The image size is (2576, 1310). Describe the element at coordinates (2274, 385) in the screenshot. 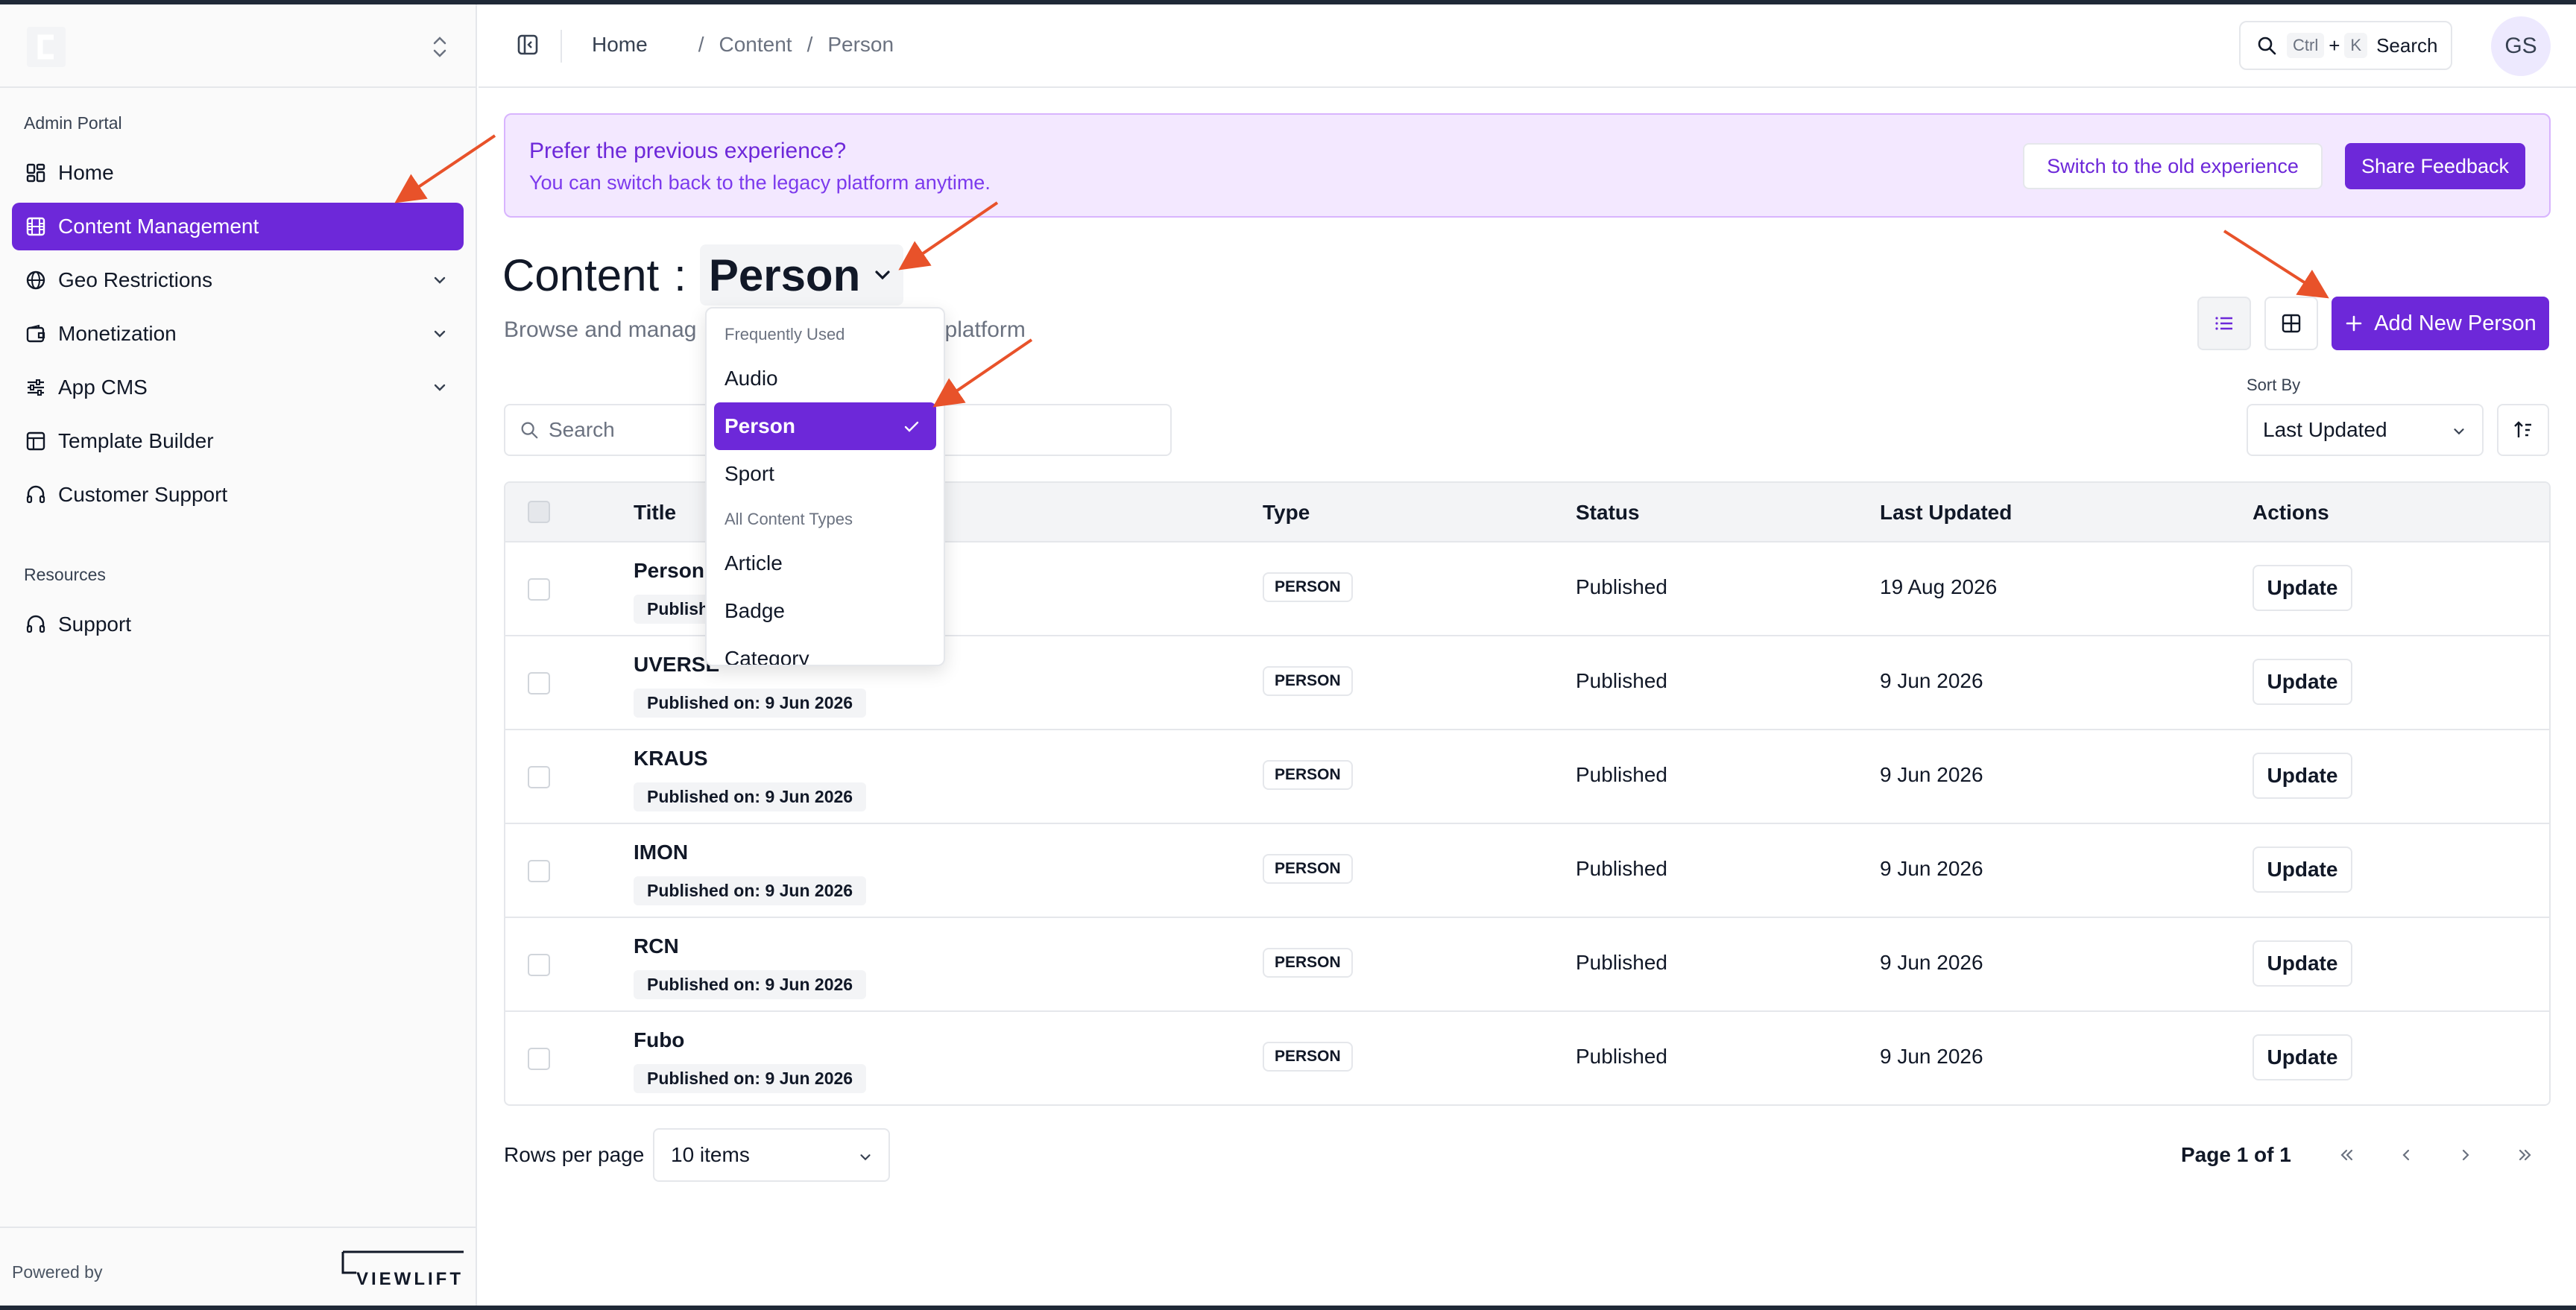

I see `sort-by-label: Sort By` at that location.